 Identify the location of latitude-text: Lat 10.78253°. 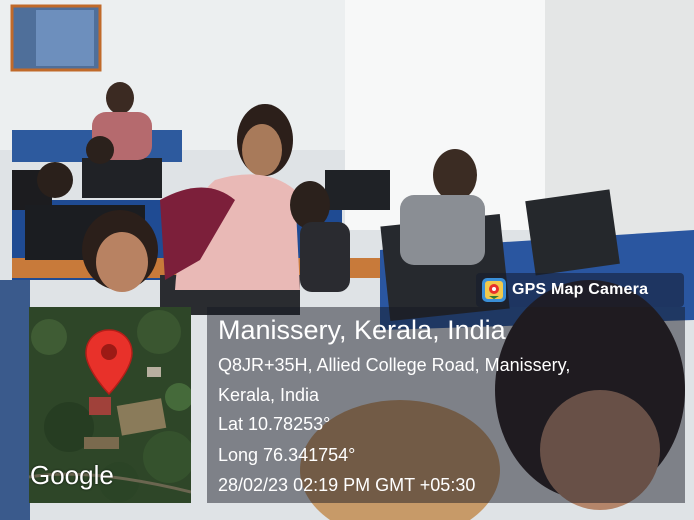
(274, 424).